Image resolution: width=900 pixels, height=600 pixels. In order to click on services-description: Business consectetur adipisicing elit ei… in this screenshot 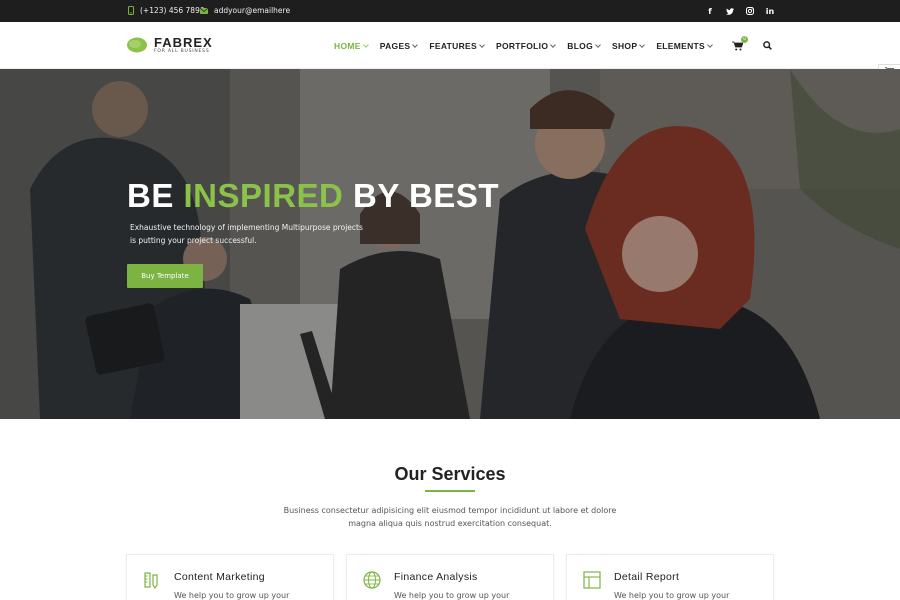, I will do `click(450, 517)`.